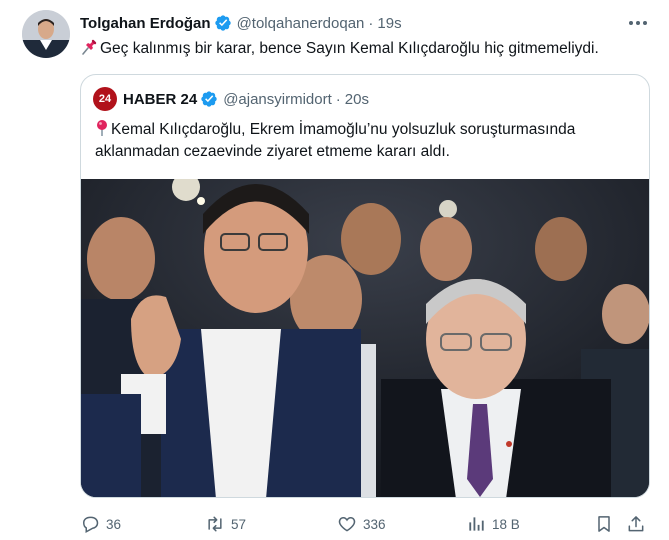  I want to click on bookmark-button, so click(607, 524).